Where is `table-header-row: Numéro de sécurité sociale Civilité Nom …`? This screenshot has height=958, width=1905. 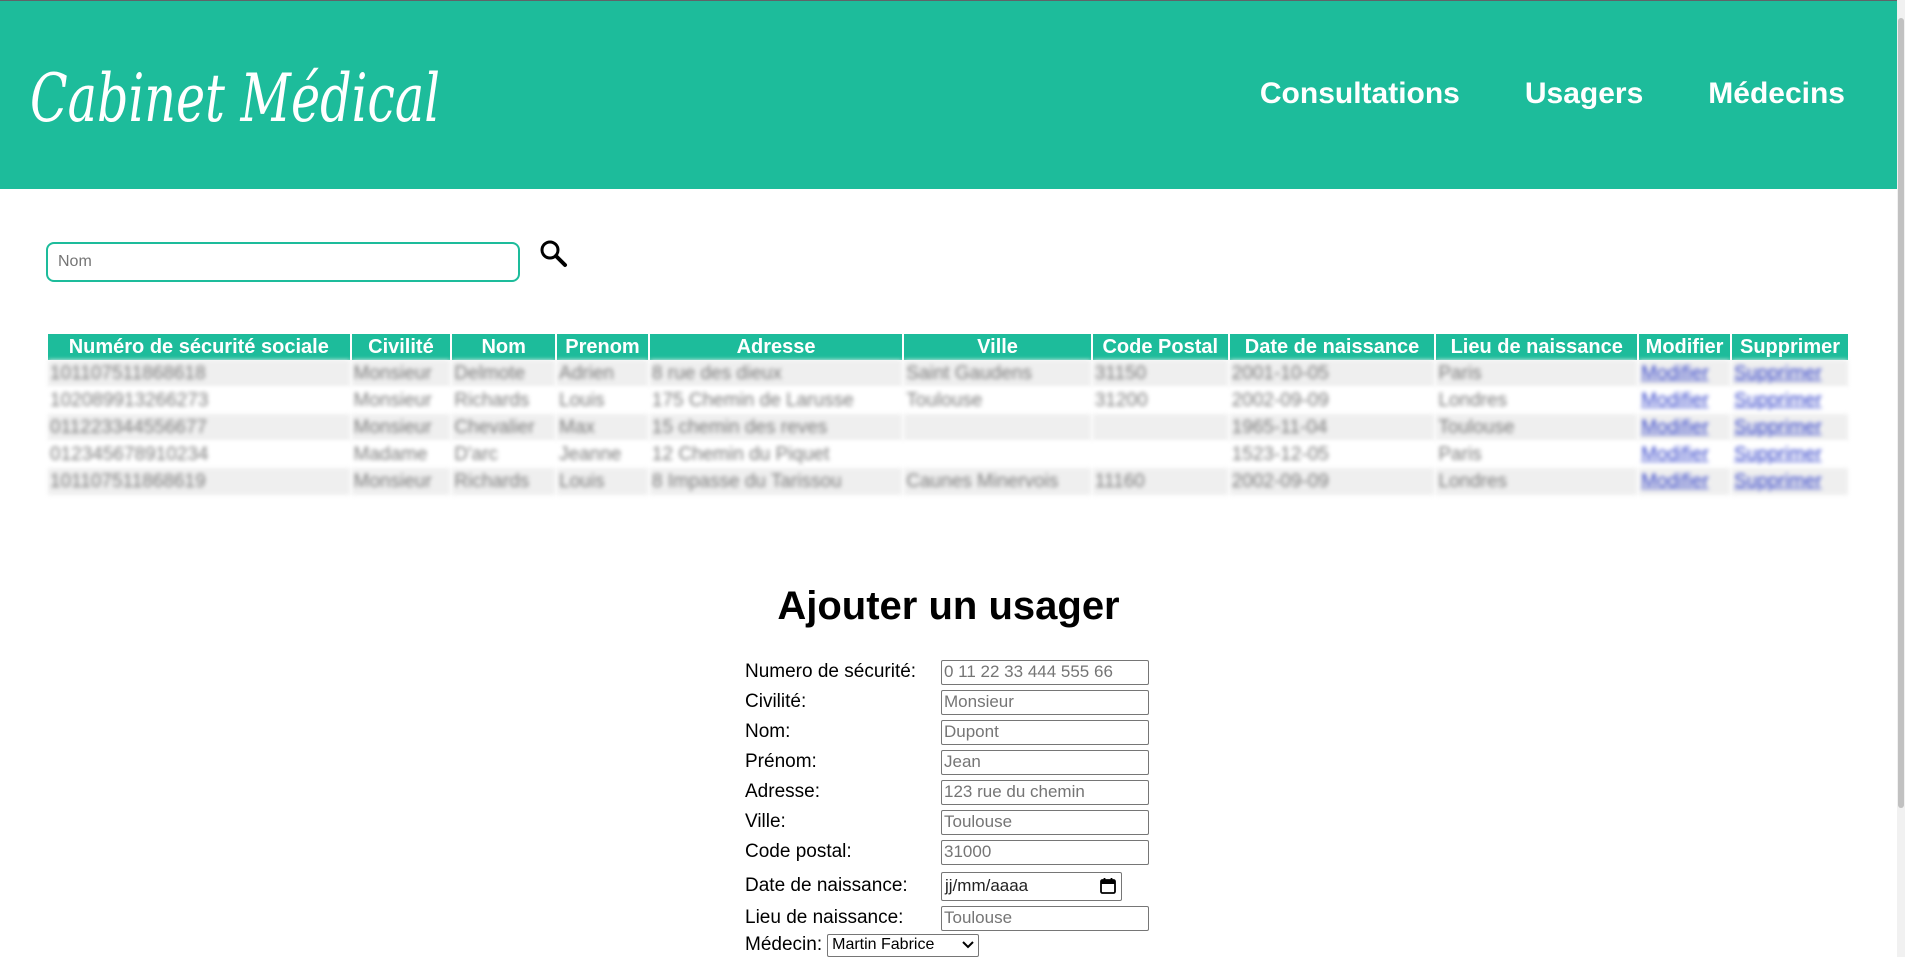 table-header-row: Numéro de sécurité sociale Civilité Nom … is located at coordinates (948, 347).